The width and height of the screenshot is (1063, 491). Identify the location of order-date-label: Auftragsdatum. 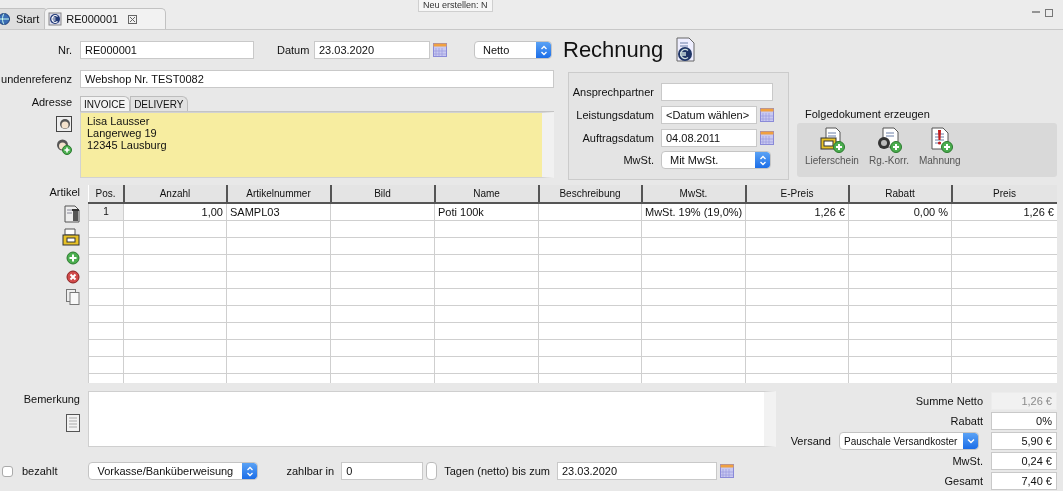
(618, 137).